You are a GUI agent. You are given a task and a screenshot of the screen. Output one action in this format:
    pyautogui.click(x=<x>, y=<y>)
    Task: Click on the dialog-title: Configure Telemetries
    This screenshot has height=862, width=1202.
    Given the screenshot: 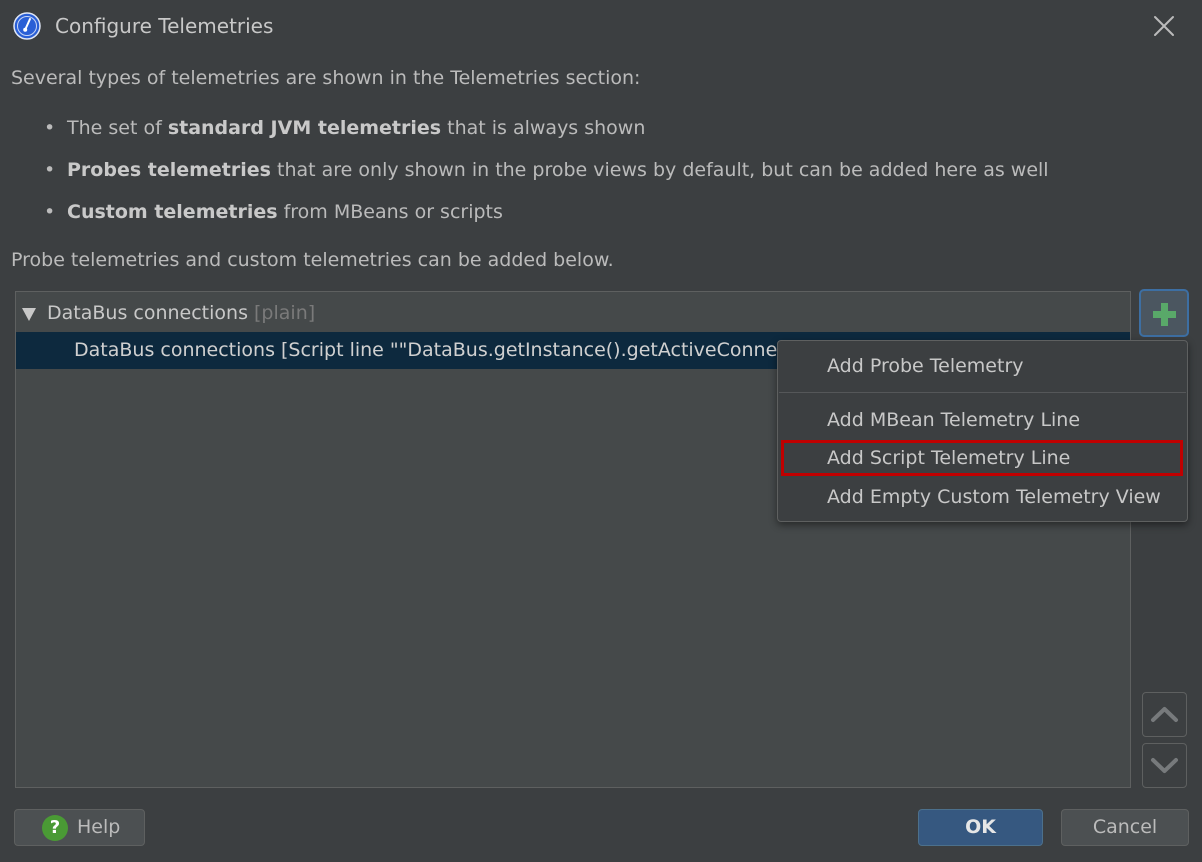 What is the action you would take?
    pyautogui.click(x=164, y=26)
    